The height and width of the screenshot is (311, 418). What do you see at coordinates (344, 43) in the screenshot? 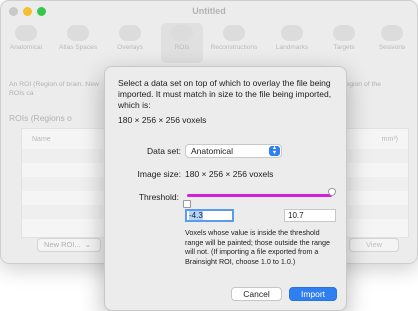
I see `tool-targets: Targets` at bounding box center [344, 43].